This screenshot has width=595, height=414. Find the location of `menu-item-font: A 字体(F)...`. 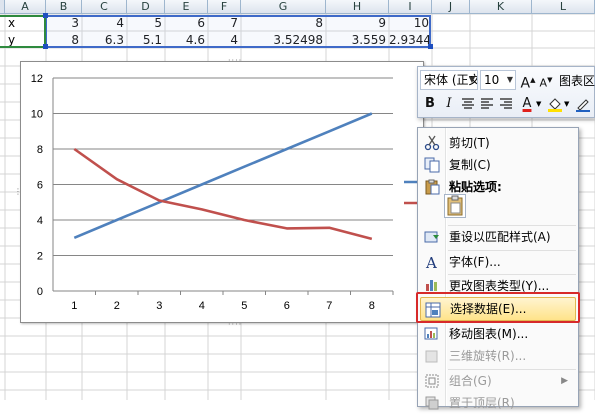

menu-item-font: A 字体(F)... is located at coordinates (498, 262).